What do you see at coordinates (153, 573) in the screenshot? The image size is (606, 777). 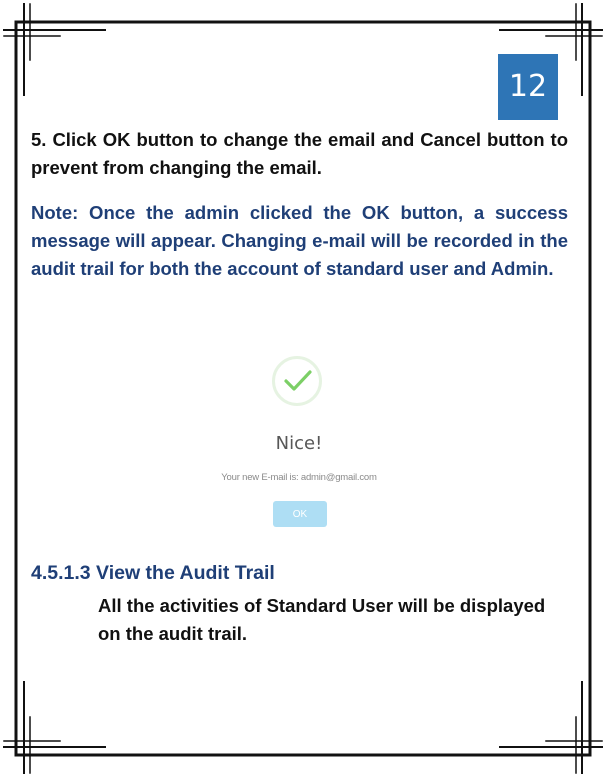 I see `section-heading: 4.5.1.3 View the Audit Trail` at bounding box center [153, 573].